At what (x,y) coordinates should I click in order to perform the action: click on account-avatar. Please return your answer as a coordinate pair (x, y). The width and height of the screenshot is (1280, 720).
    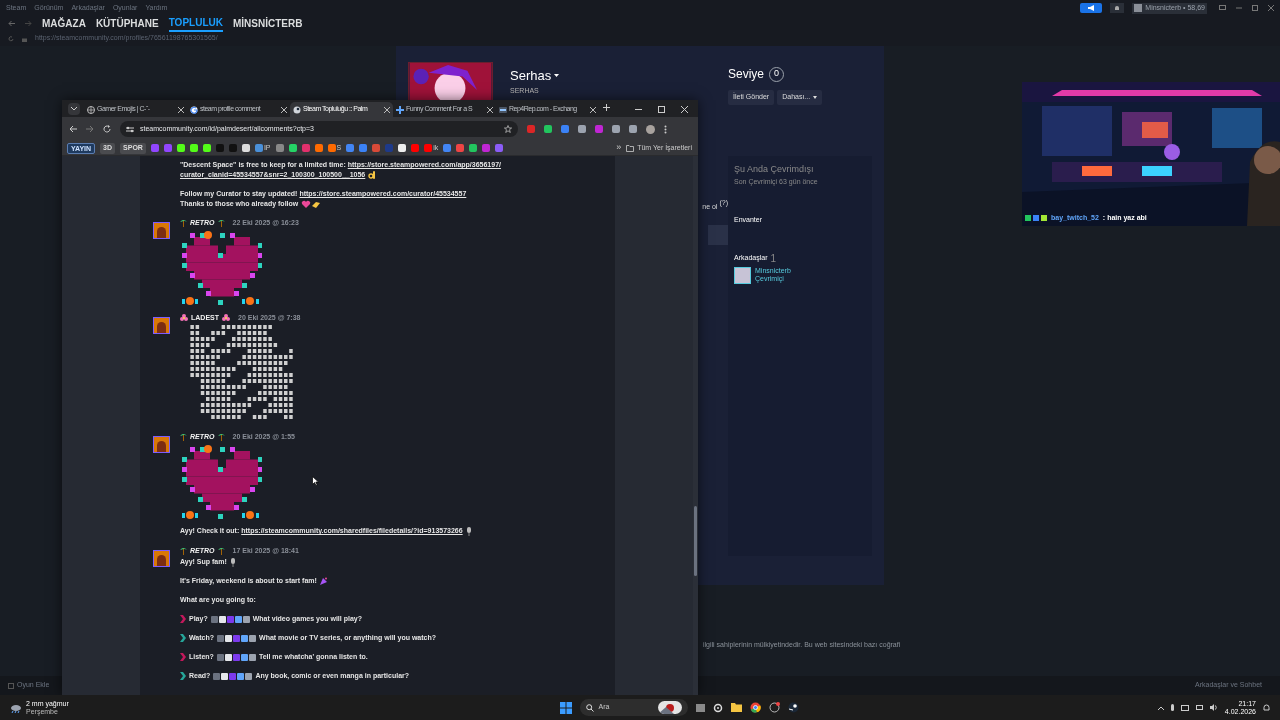
    Looking at the image, I should click on (1138, 8).